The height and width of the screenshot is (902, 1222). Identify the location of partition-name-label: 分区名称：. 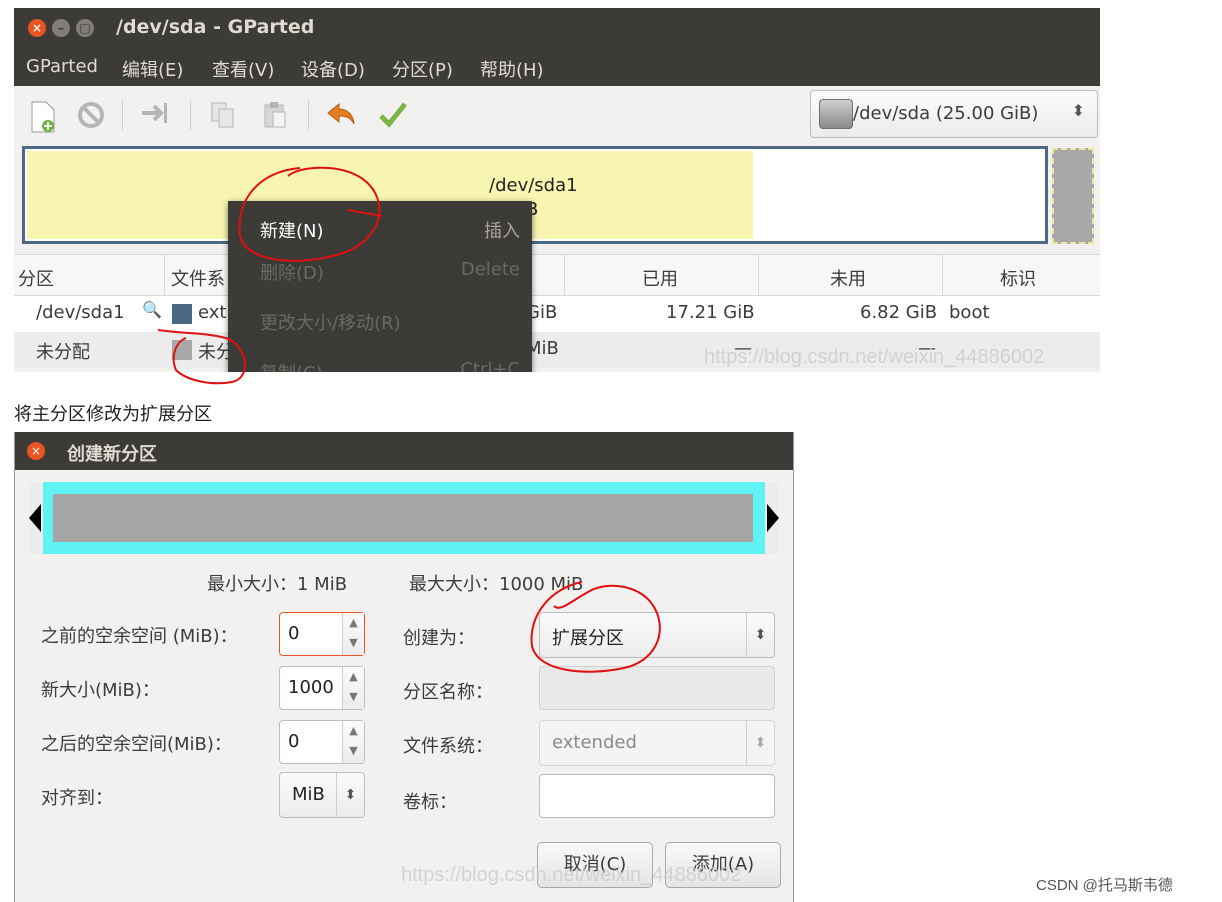
(448, 692).